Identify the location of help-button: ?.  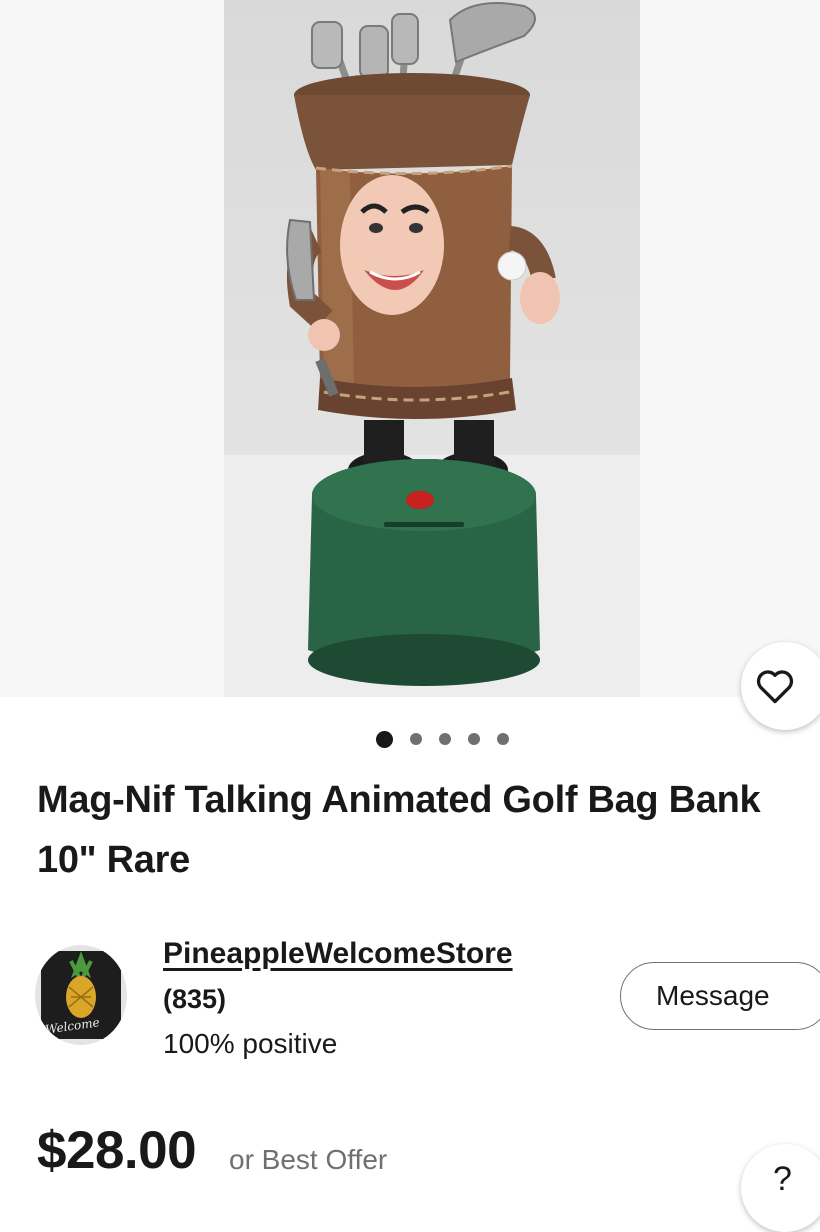
(780, 1188).